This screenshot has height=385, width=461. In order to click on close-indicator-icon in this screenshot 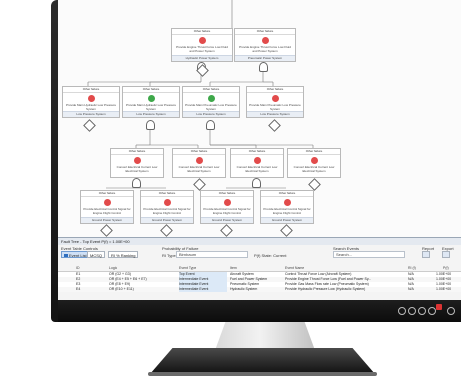, I will do `click(439, 307)`.